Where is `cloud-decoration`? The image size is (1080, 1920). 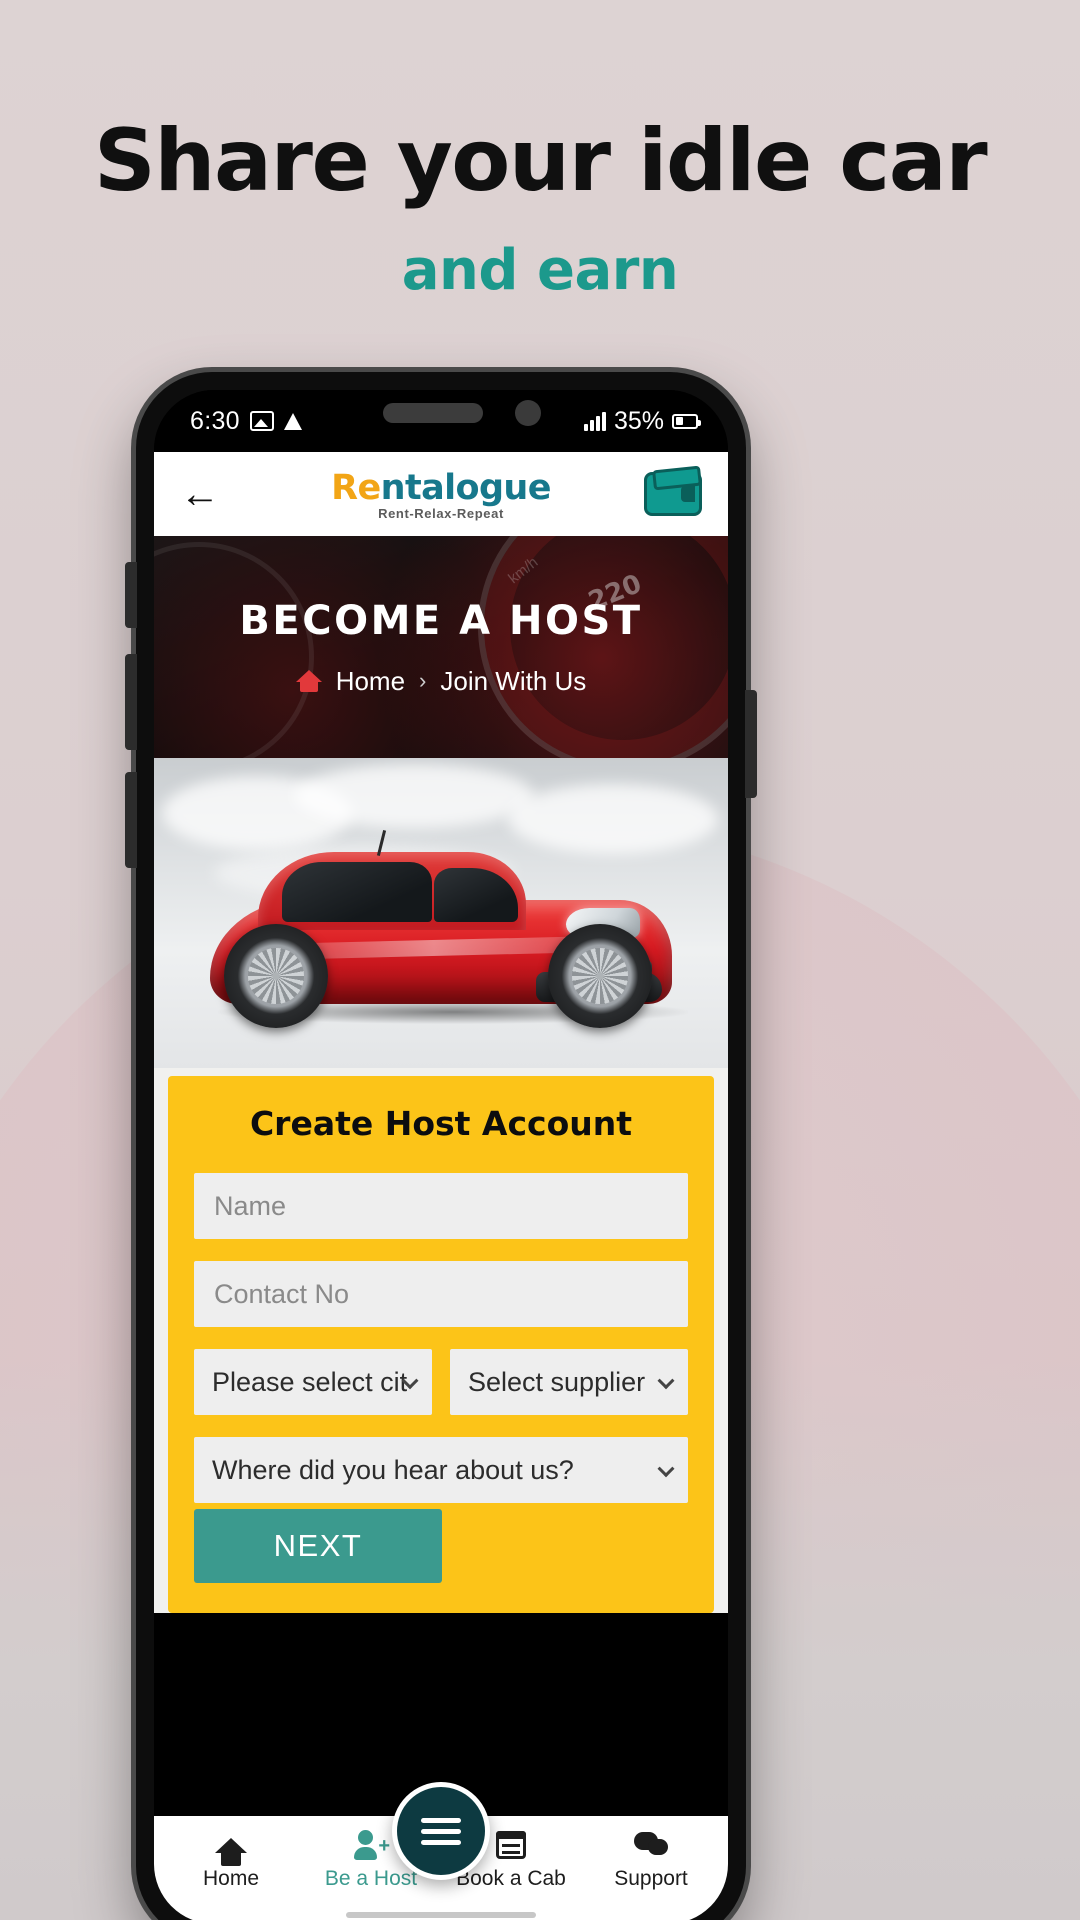 cloud-decoration is located at coordinates (414, 796).